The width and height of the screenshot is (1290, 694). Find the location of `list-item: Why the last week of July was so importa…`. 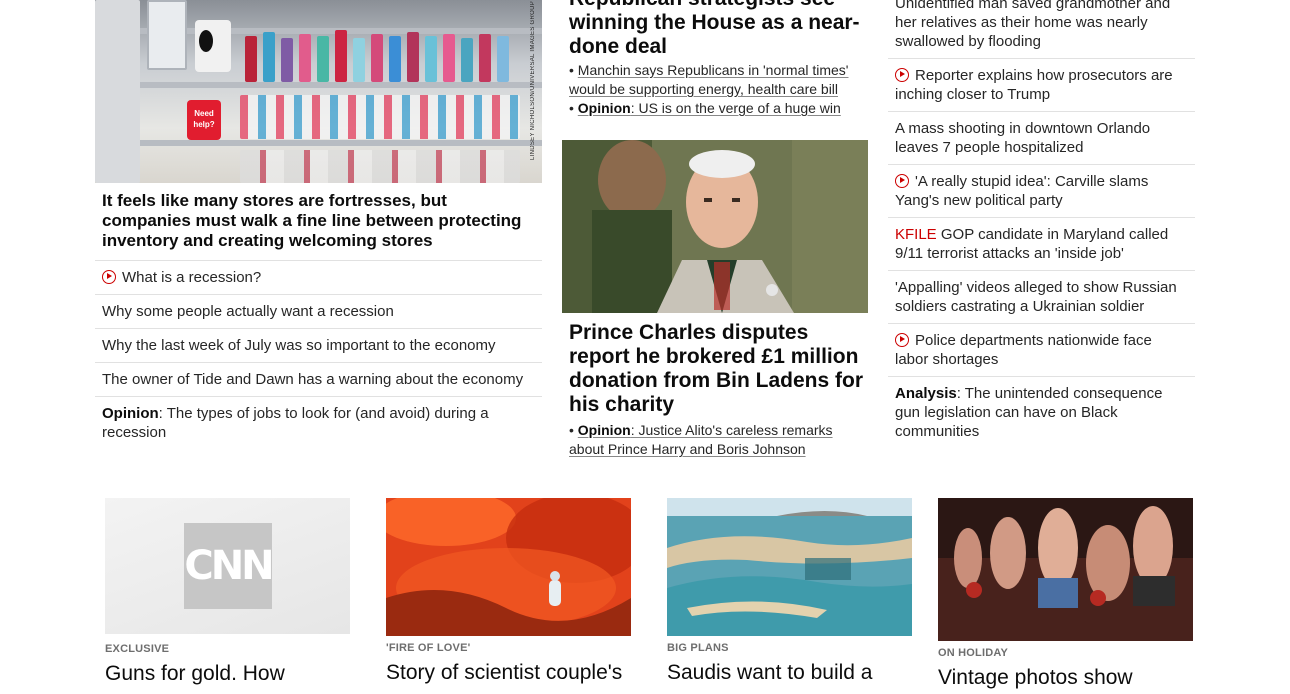

list-item: Why the last week of July was so importa… is located at coordinates (318, 346).